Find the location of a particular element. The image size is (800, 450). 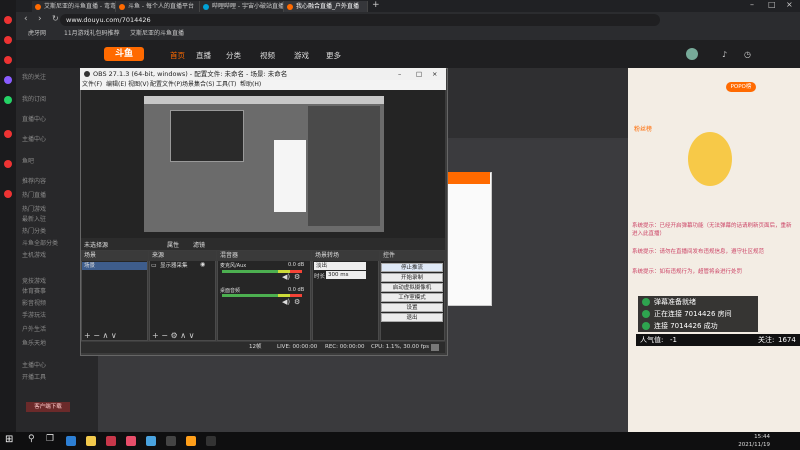

search-icon: ⚲ is located at coordinates (31, 439).